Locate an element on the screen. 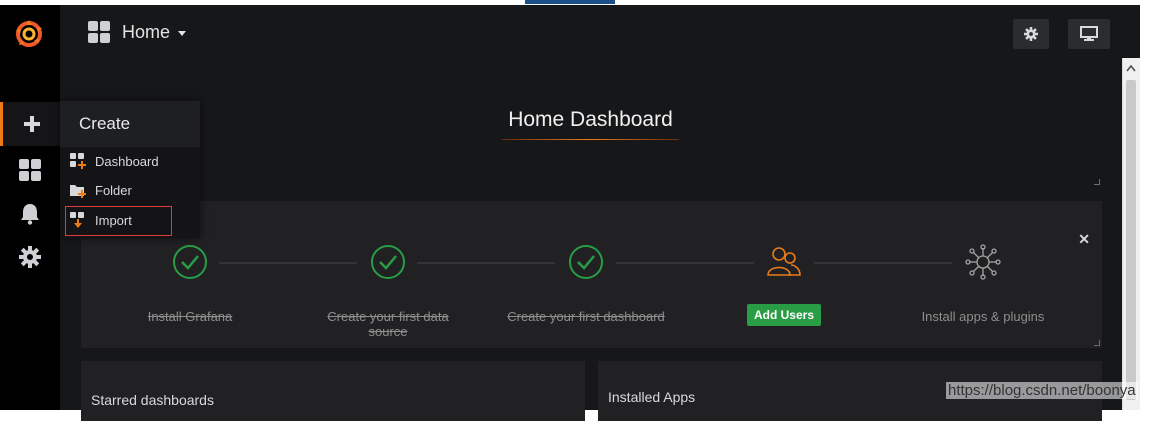 This screenshot has height=421, width=1155. grafana-logo-icon is located at coordinates (29, 34).